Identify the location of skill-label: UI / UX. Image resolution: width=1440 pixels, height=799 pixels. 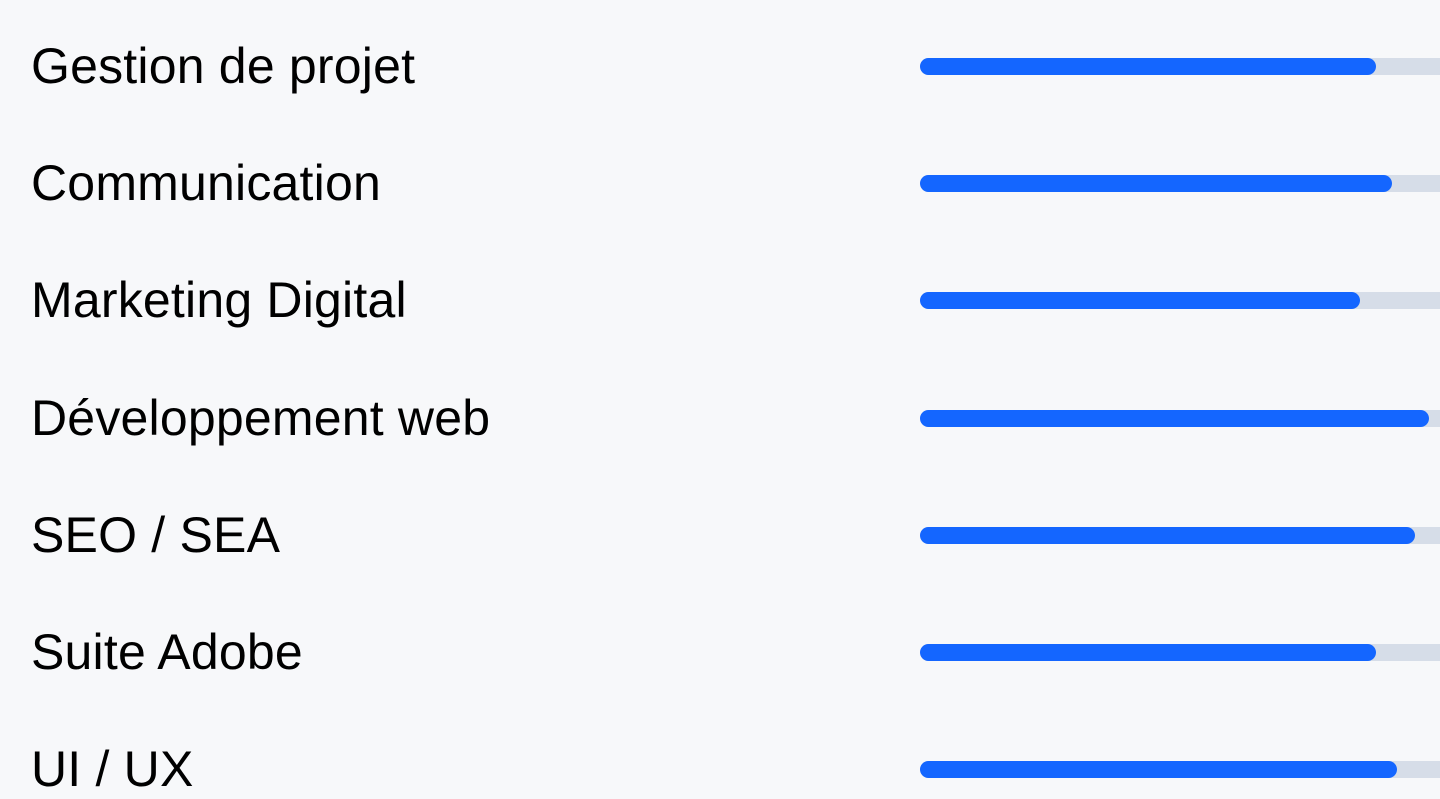
(112, 769).